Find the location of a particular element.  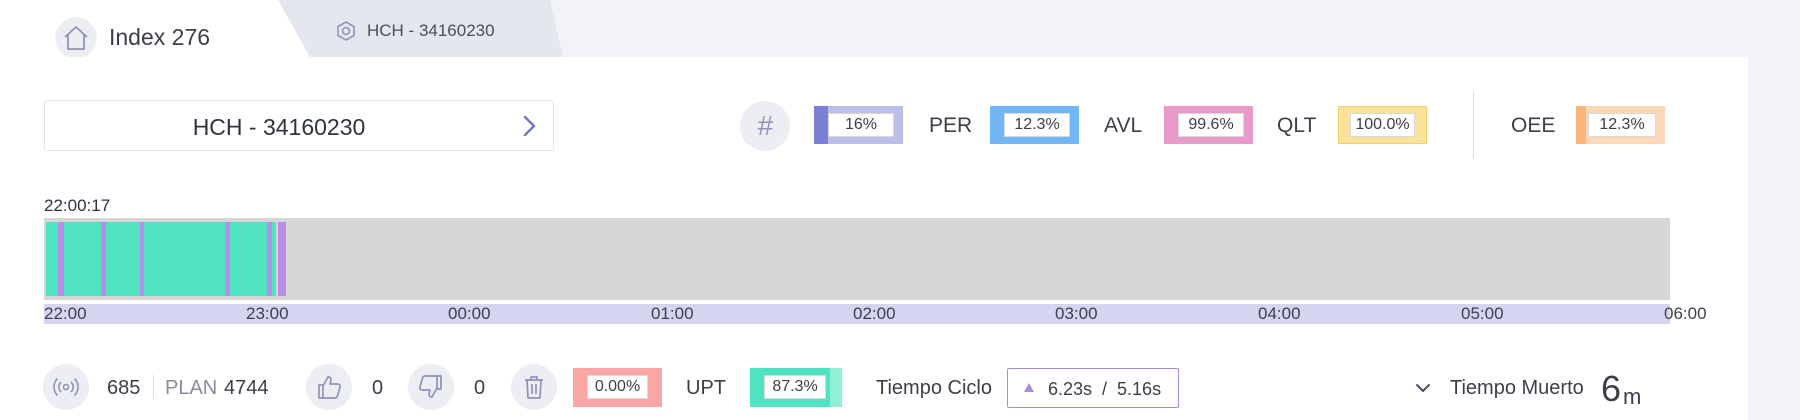

chevron-right-icon is located at coordinates (529, 126).